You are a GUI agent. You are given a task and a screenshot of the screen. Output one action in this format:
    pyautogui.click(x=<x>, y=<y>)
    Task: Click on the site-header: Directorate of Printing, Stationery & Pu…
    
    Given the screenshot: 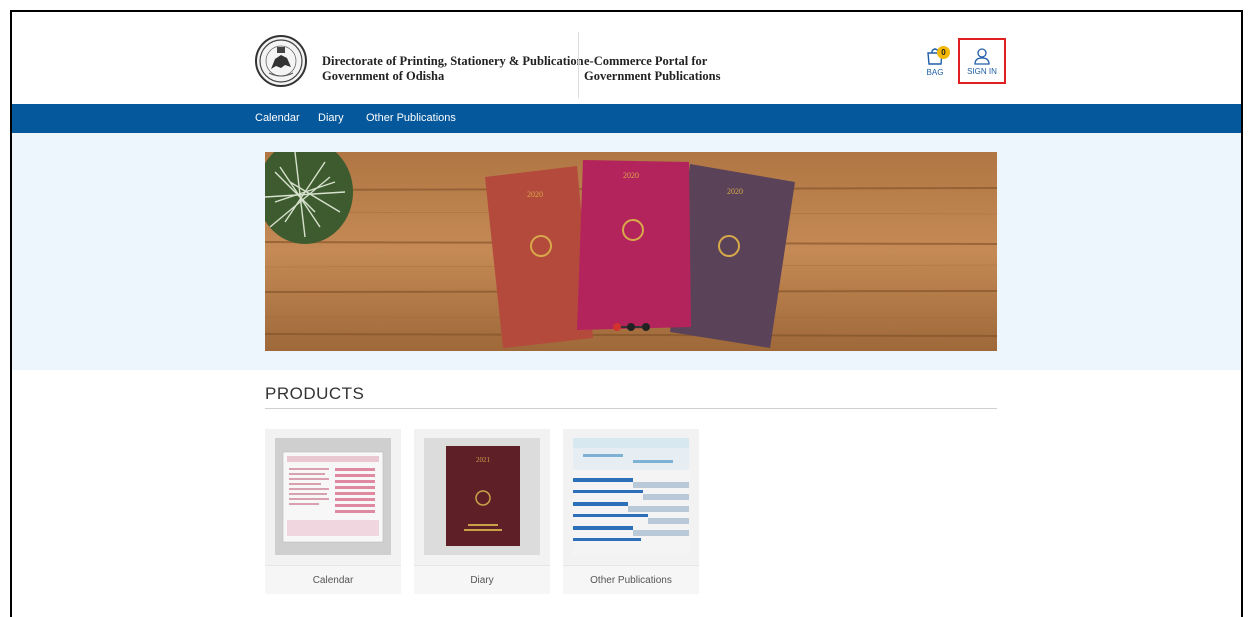 What is the action you would take?
    pyautogui.click(x=626, y=58)
    